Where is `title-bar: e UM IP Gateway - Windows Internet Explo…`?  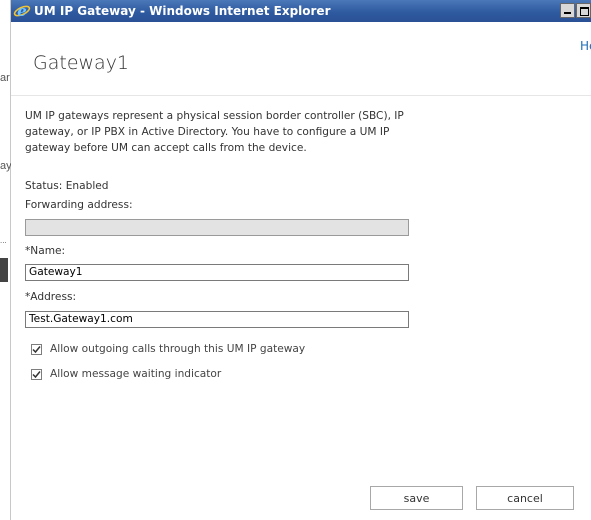 title-bar: e UM IP Gateway - Windows Internet Explo… is located at coordinates (301, 11).